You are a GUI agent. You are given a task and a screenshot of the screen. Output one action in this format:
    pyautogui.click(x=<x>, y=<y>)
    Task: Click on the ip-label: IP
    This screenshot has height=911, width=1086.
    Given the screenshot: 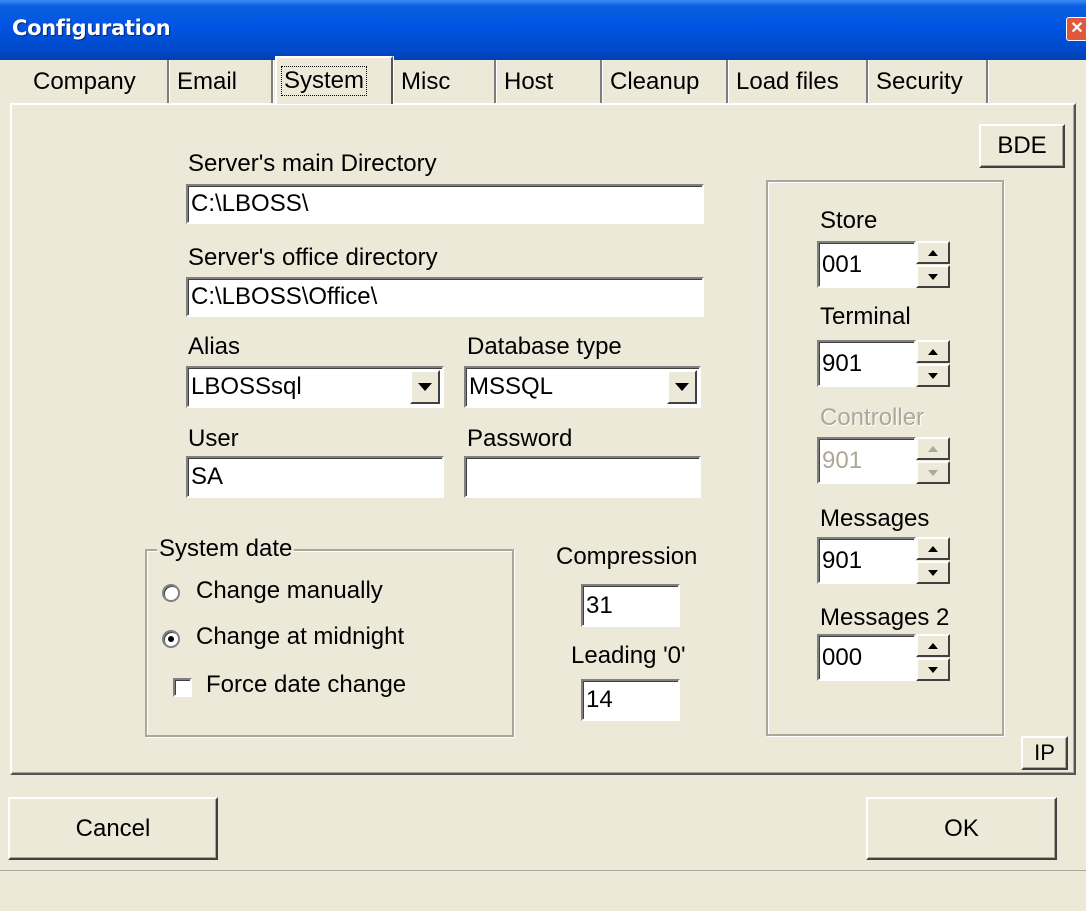 What is the action you would take?
    pyautogui.click(x=1044, y=752)
    